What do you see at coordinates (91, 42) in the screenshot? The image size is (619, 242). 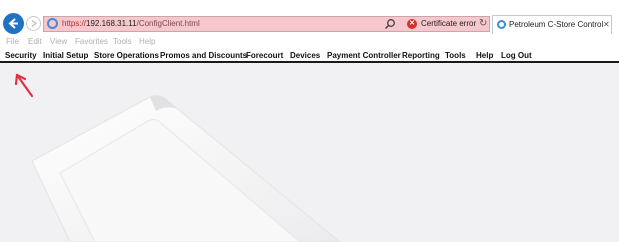 I see `menu-favorites: Favorites` at bounding box center [91, 42].